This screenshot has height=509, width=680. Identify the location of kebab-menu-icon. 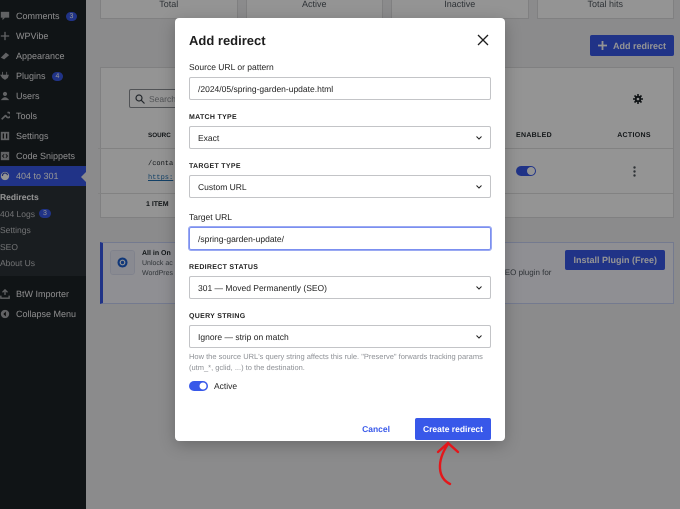
(634, 171).